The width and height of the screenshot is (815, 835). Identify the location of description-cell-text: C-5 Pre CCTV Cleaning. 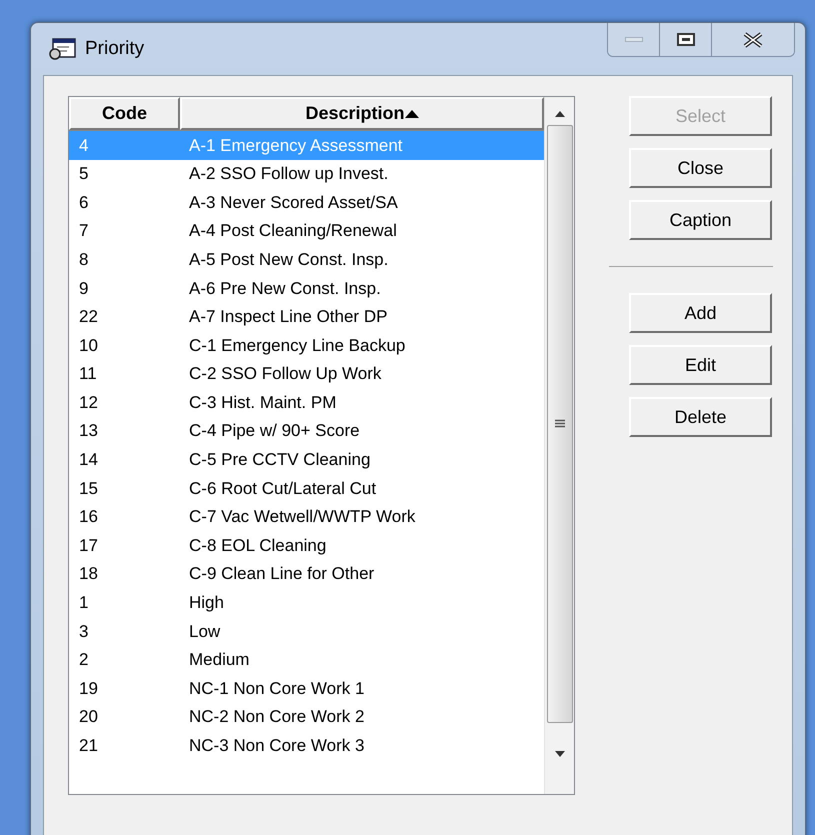
(279, 460).